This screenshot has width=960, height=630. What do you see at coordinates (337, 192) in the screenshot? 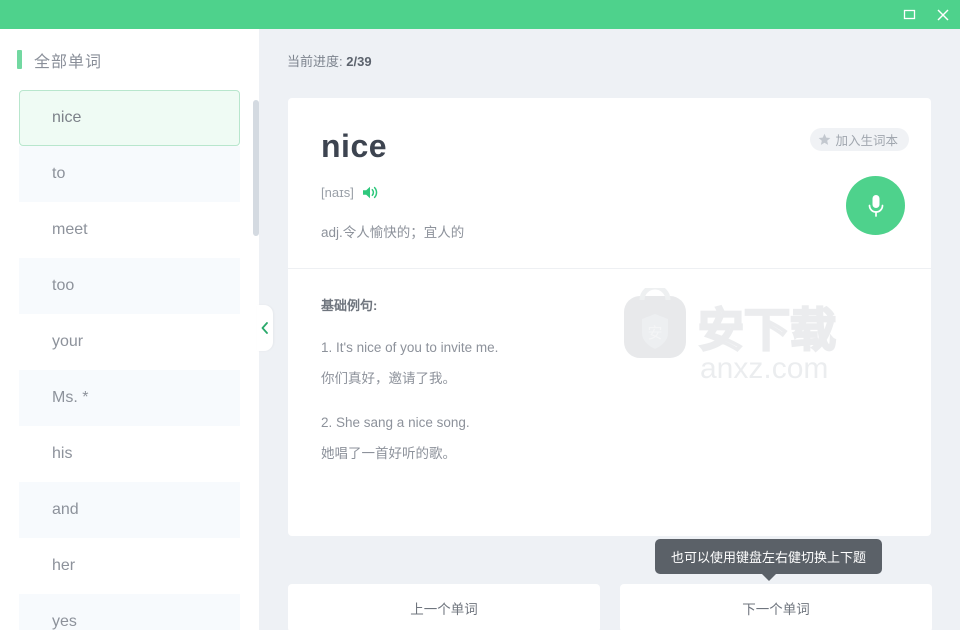
I see `phonetic-text: [naɪs]` at bounding box center [337, 192].